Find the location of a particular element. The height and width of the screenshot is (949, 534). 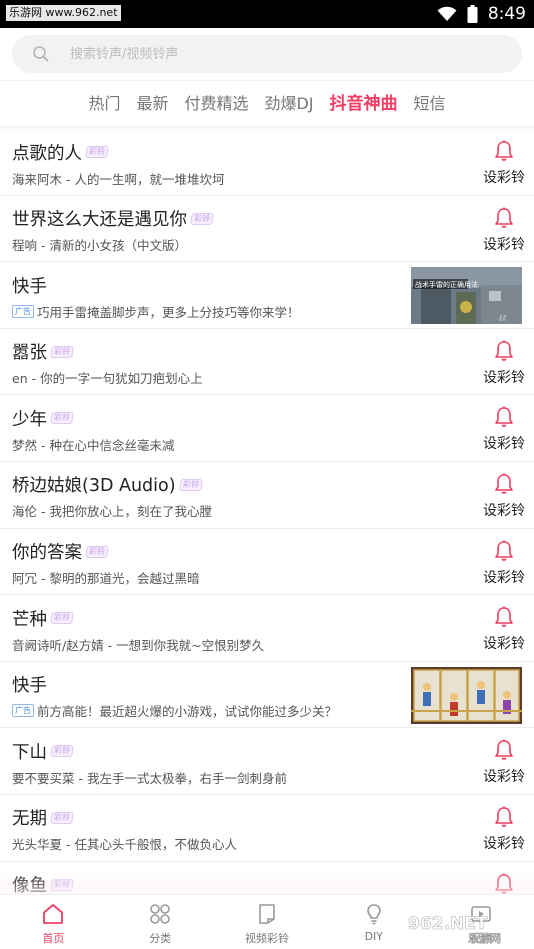

list-item: 芒种 彩铃 音阙诗听/赵方婧 - 一想到你我就~空恨别梦久 设彩铃 is located at coordinates (267, 628).